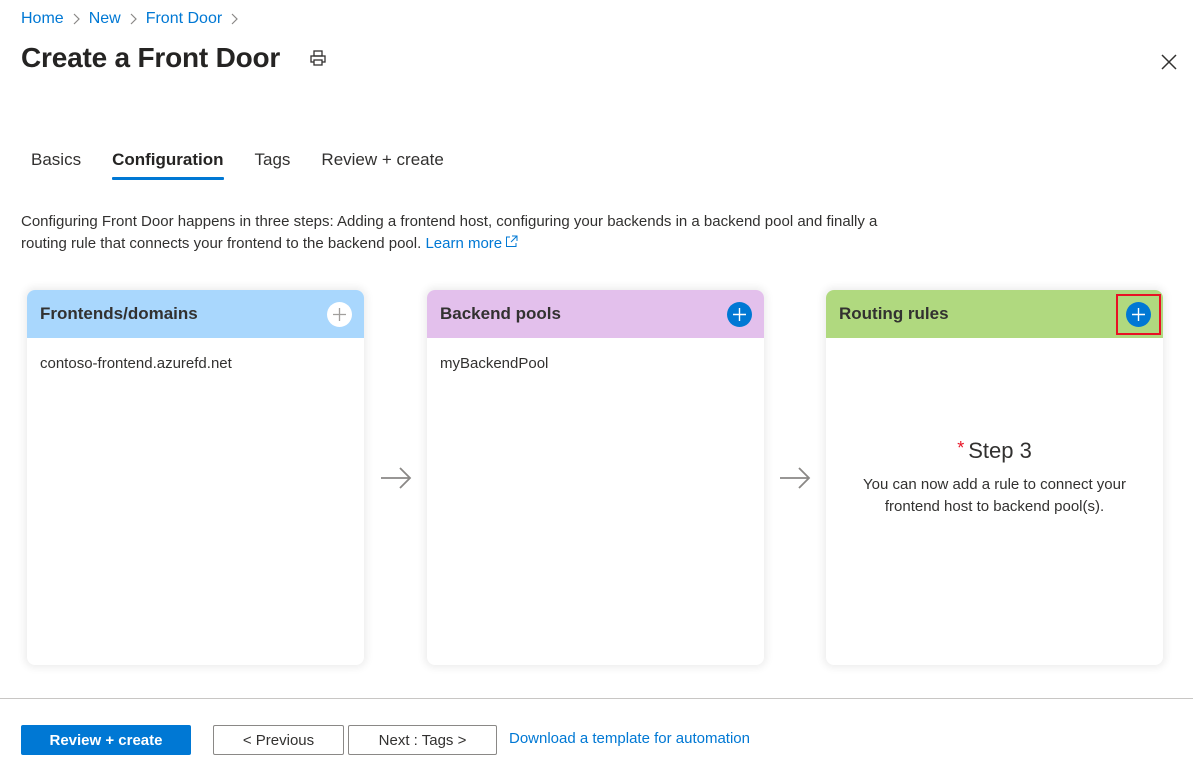 Image resolution: width=1193 pixels, height=776 pixels. What do you see at coordinates (894, 313) in the screenshot?
I see `routing-rules-card-title: Routing rules` at bounding box center [894, 313].